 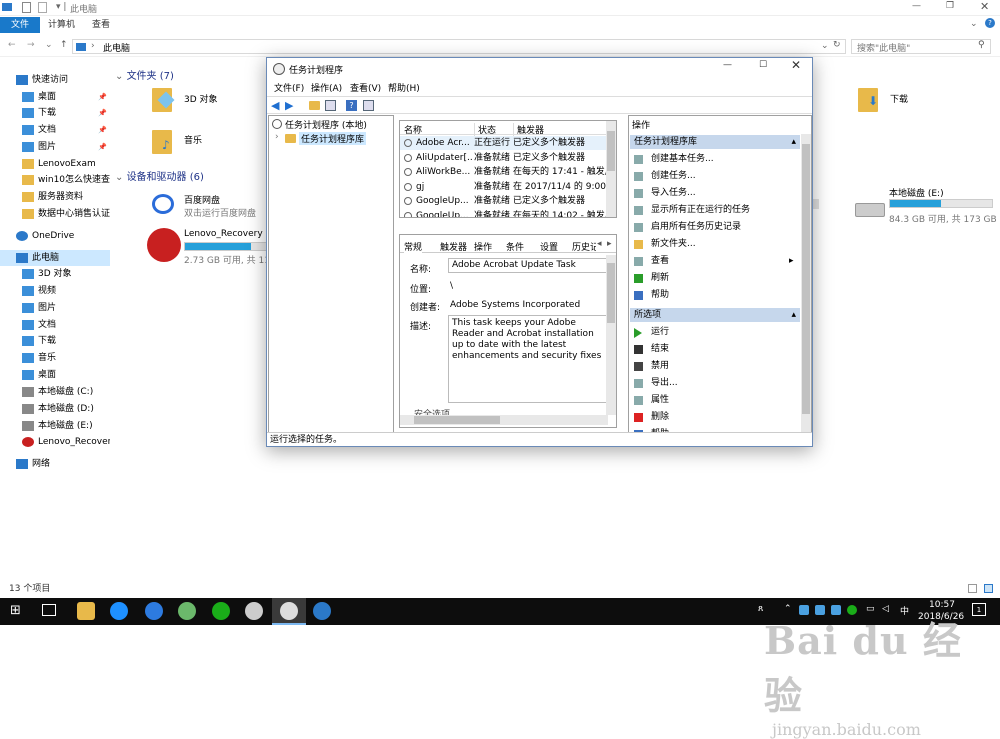 What do you see at coordinates (101, 25) in the screenshot?
I see `tab-view: 查看` at bounding box center [101, 25].